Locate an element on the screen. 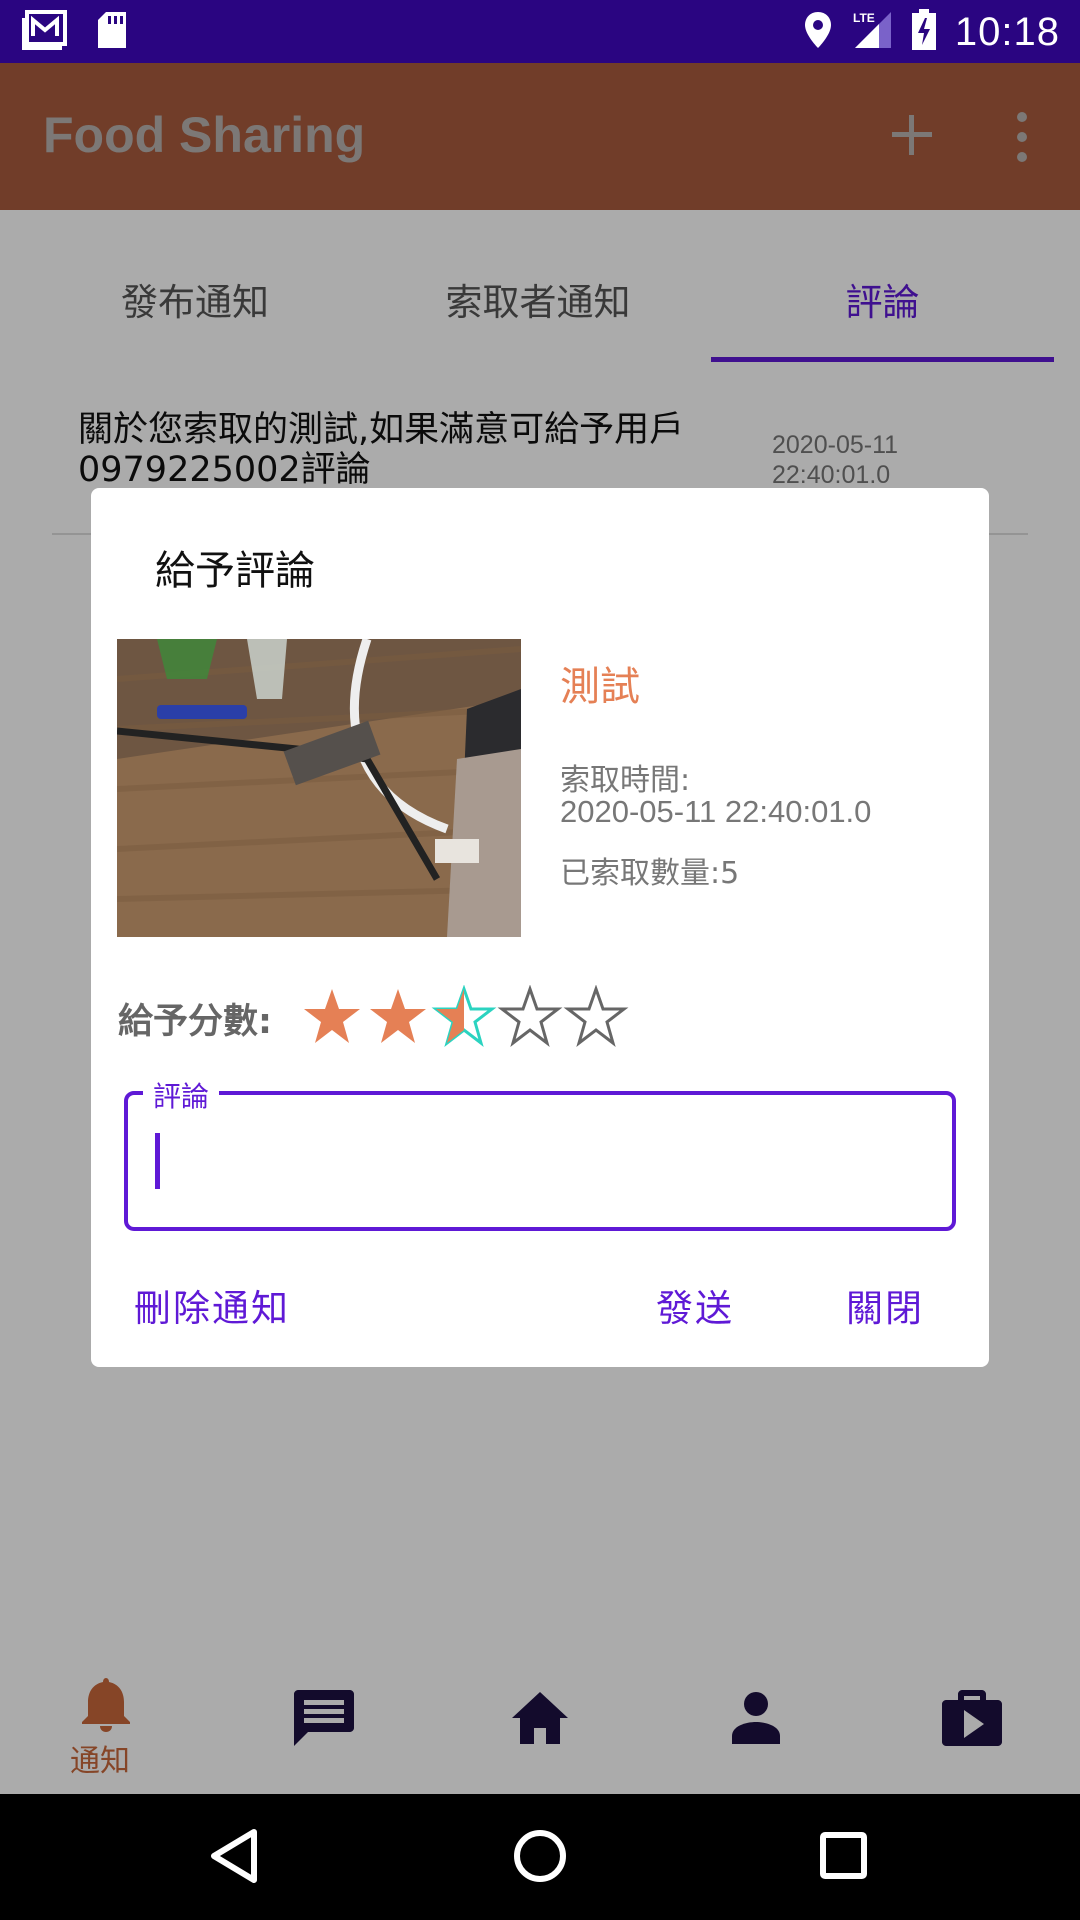 The image size is (1080, 1920). dialog-title: 給予評論 is located at coordinates (235, 571).